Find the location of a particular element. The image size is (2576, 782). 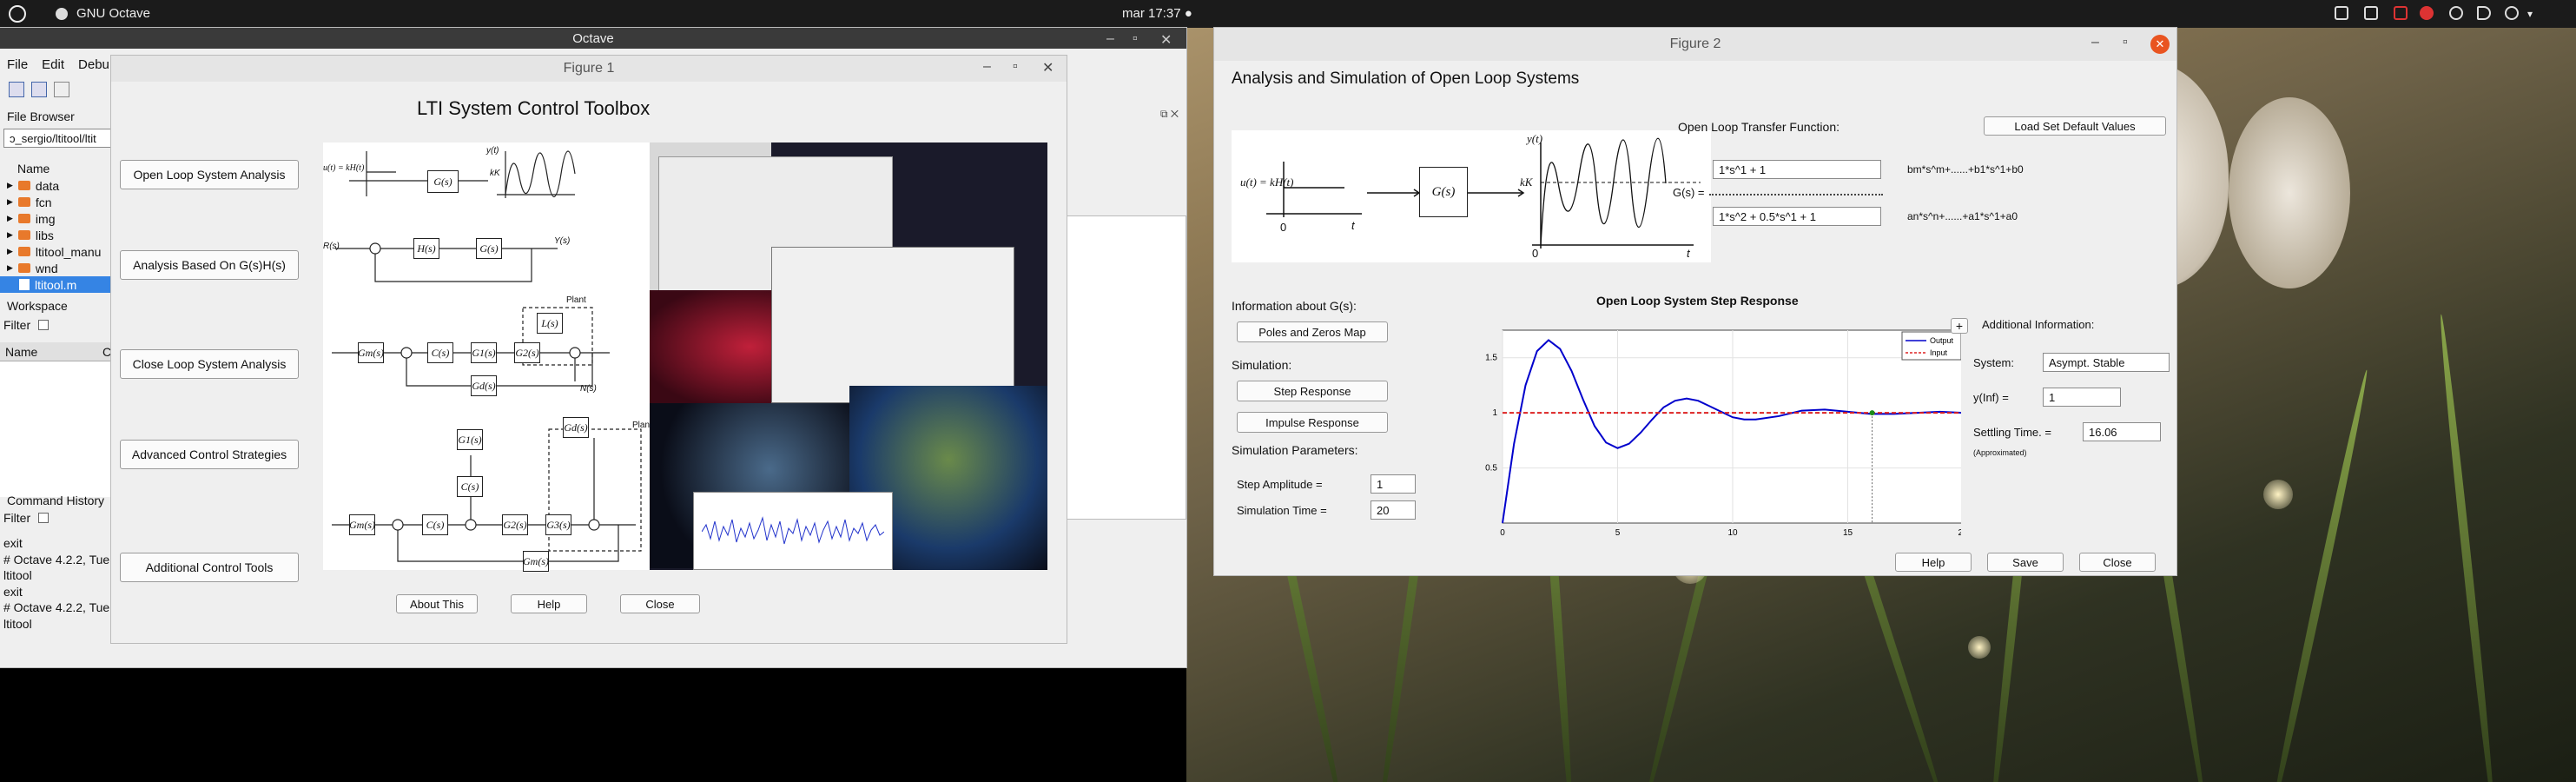

workspace-title: Workspace is located at coordinates (38, 306).